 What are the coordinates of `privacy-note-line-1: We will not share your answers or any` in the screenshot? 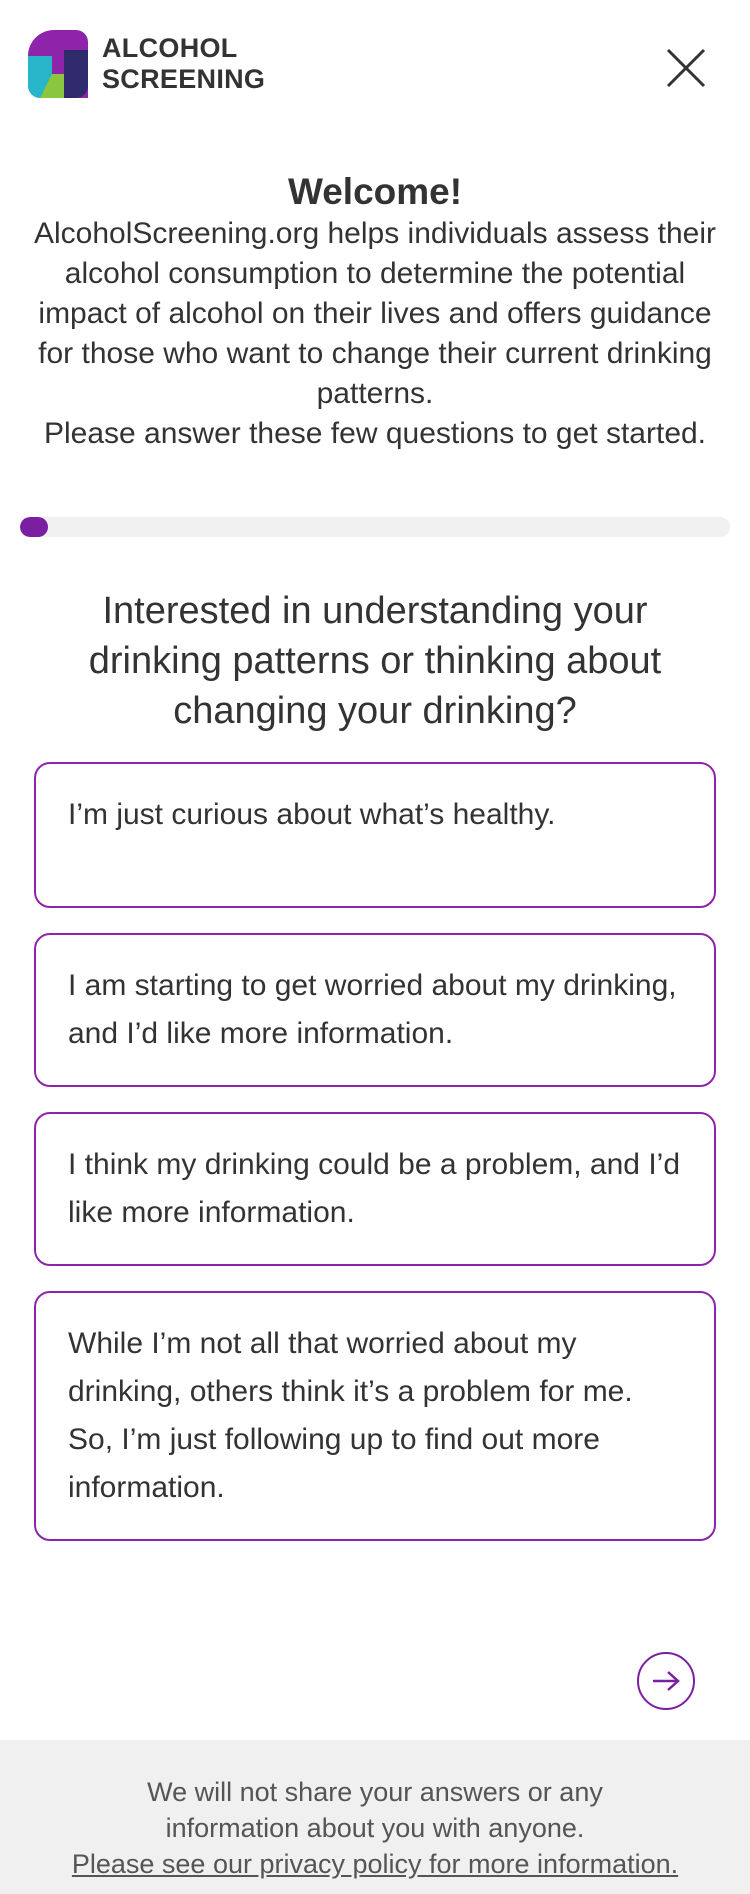 It's located at (375, 1792).